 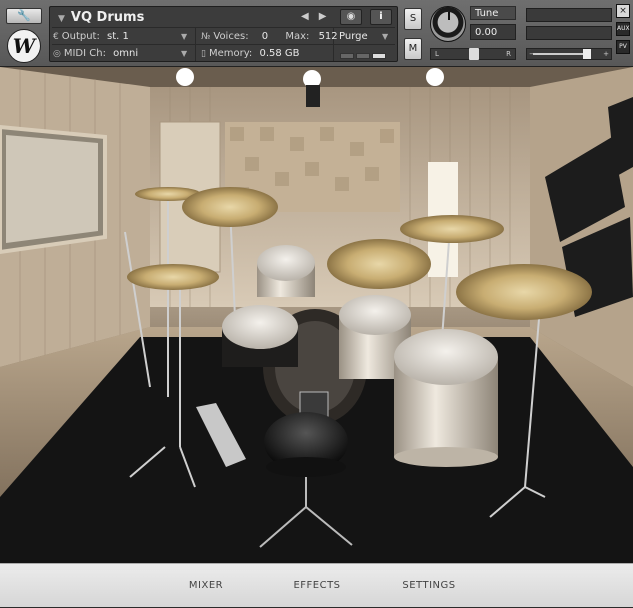 I want to click on caret-down-icon: ▼, so click(x=61, y=19).